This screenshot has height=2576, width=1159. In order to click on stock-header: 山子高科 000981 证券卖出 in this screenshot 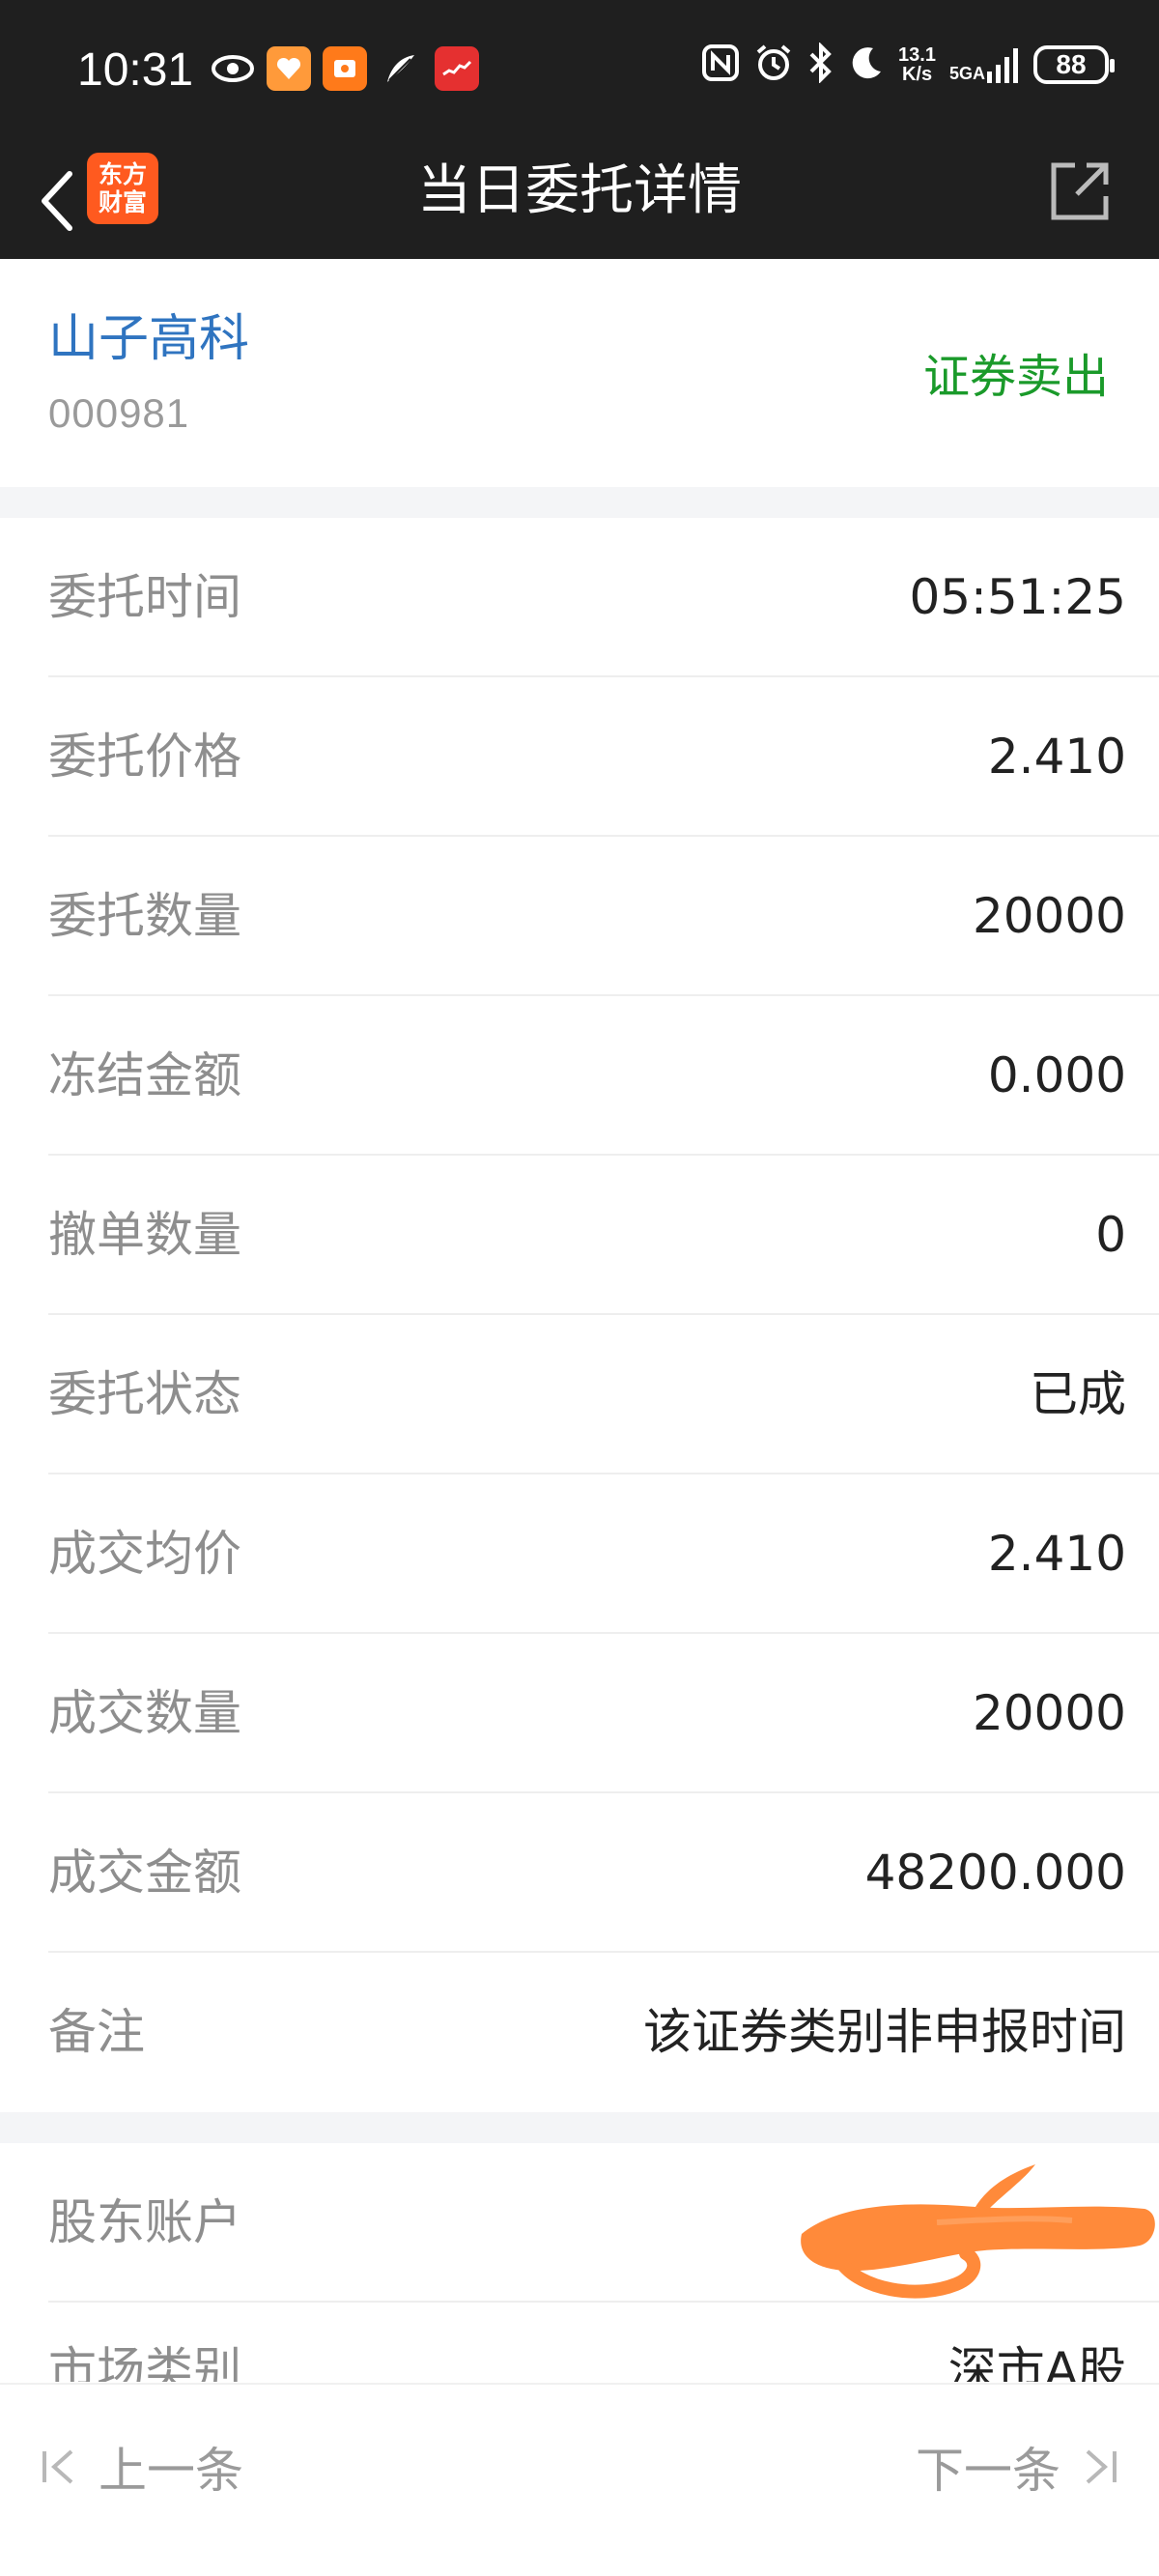, I will do `click(579, 373)`.